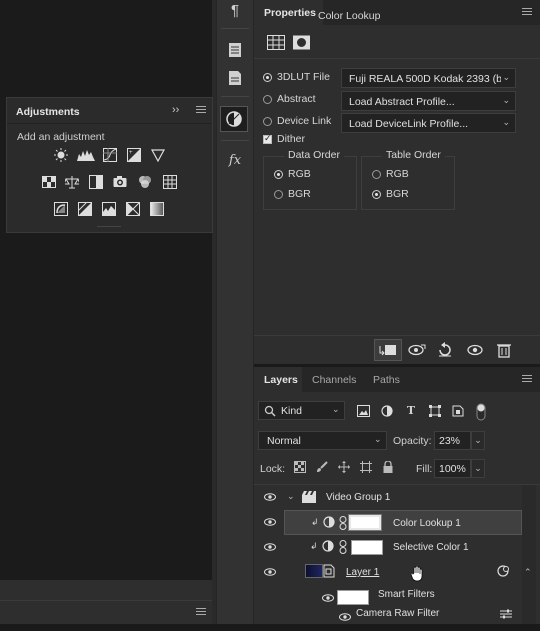  What do you see at coordinates (481, 412) in the screenshot?
I see `filter-toggle-switch` at bounding box center [481, 412].